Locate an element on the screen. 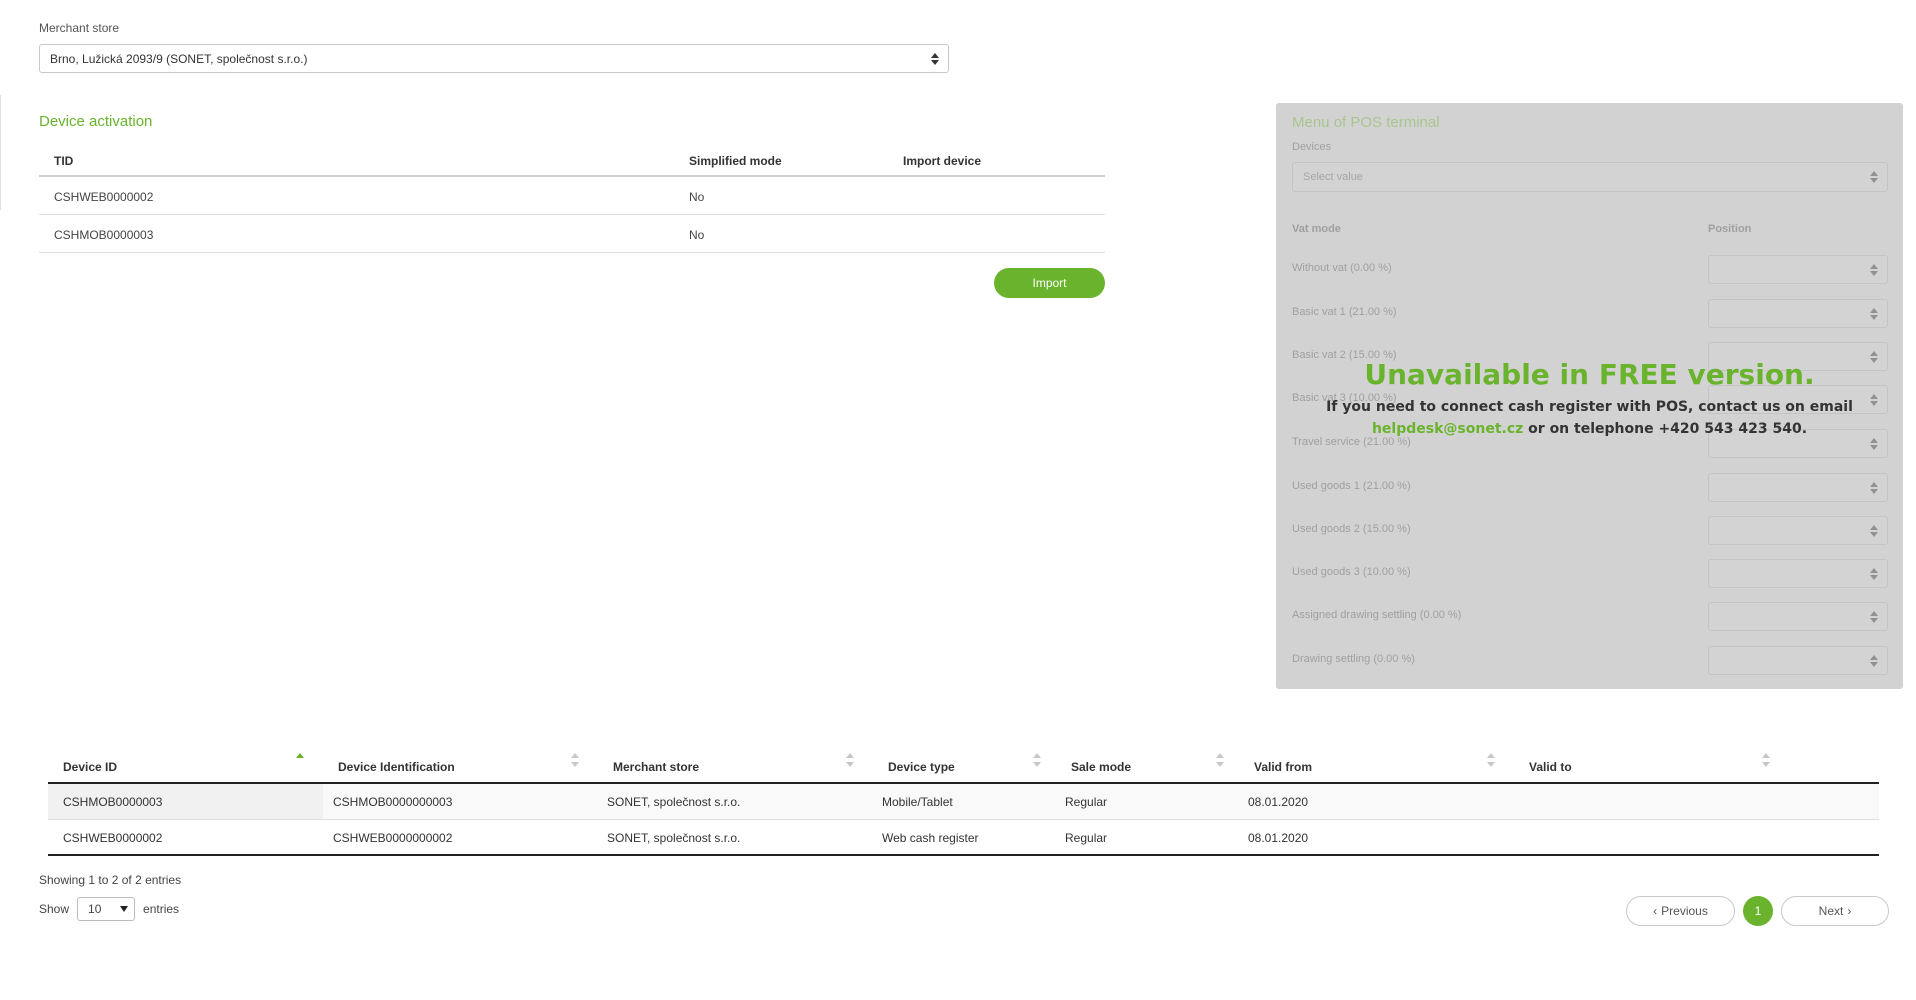  device-id-cell: CSHWEB0000002 is located at coordinates (185, 837).